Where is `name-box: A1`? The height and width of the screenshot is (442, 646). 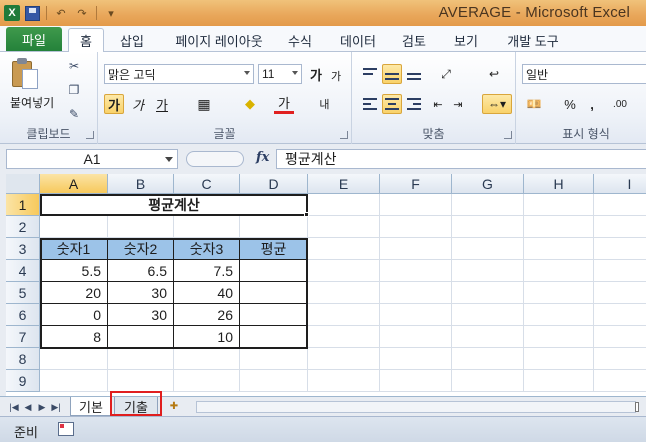
name-box: A1 is located at coordinates (92, 159).